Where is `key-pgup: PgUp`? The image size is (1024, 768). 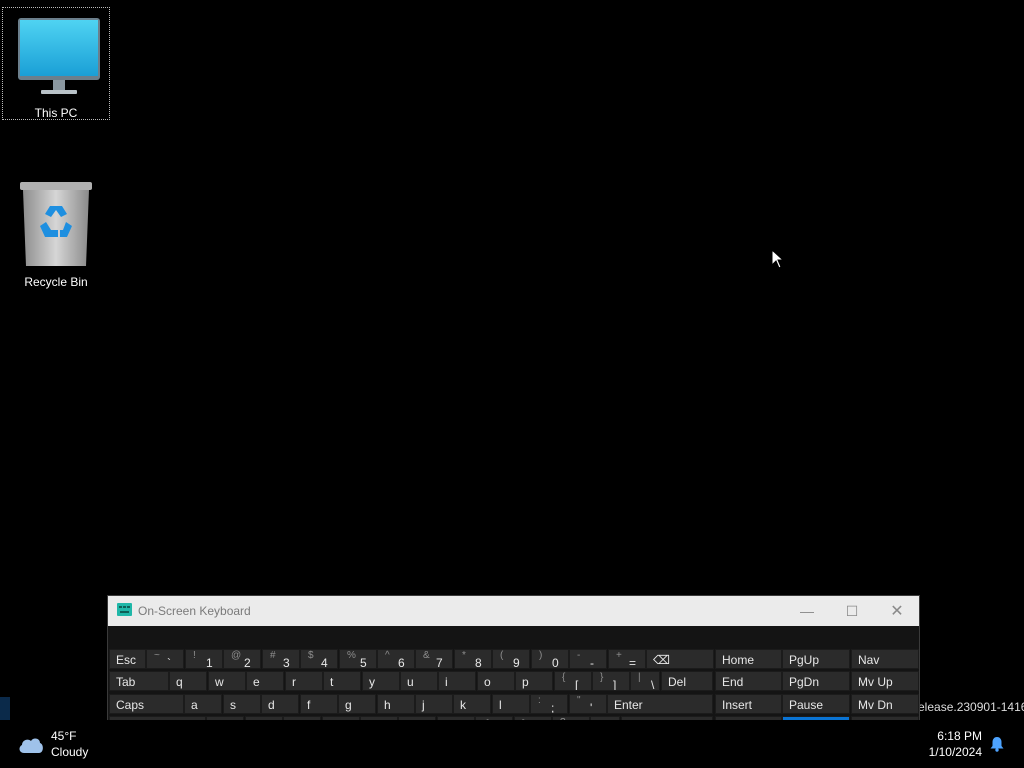
key-pgup: PgUp is located at coordinates (816, 659).